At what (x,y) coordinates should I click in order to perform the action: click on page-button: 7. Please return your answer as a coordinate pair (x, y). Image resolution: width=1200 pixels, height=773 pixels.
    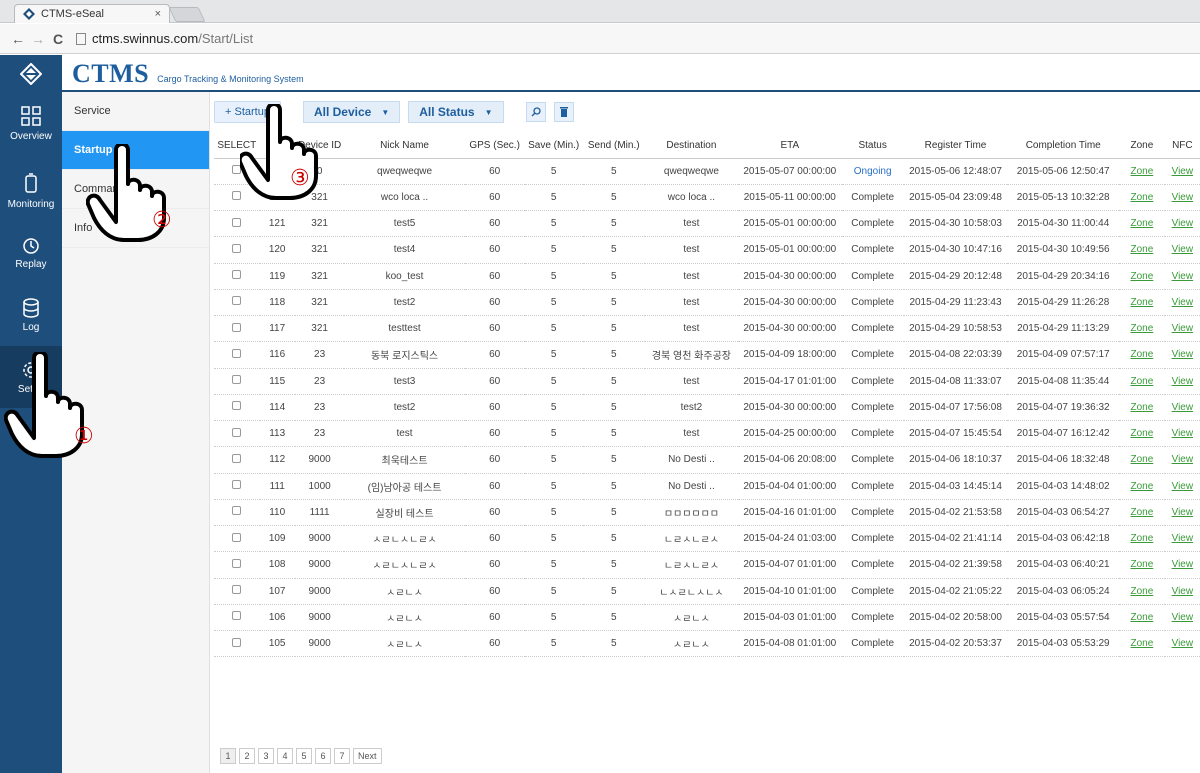
    Looking at the image, I should click on (342, 756).